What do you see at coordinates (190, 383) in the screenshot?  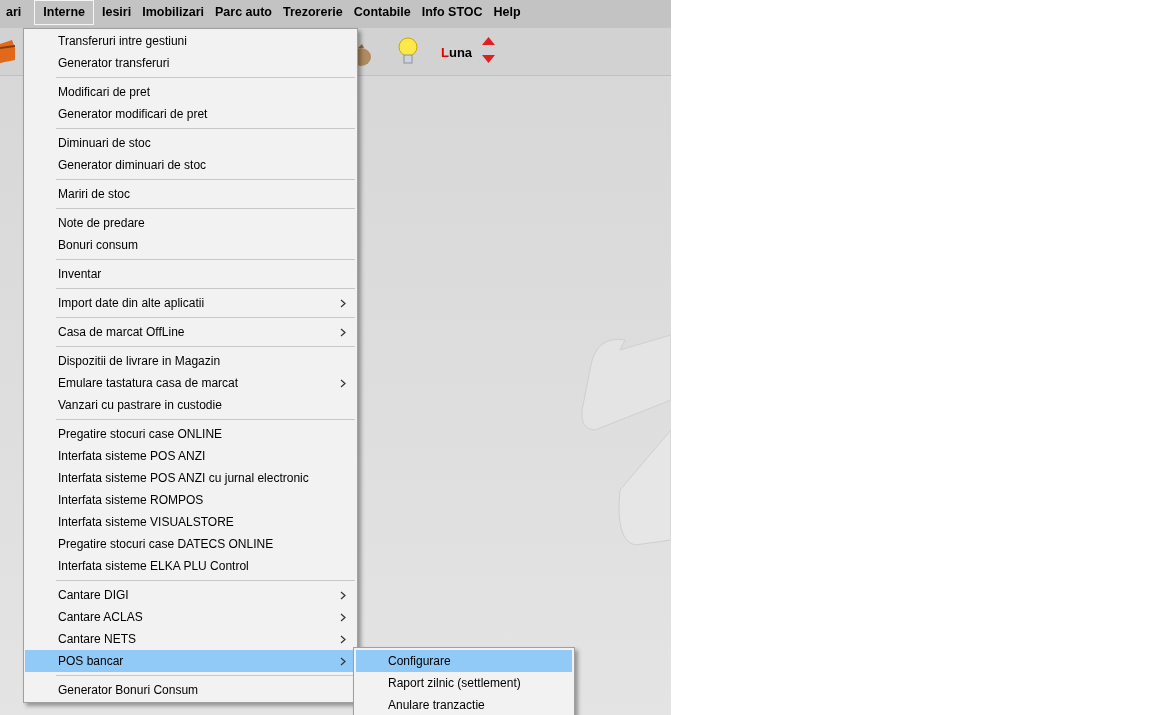 I see `menu-item: Emulare tastatura casa de marcat` at bounding box center [190, 383].